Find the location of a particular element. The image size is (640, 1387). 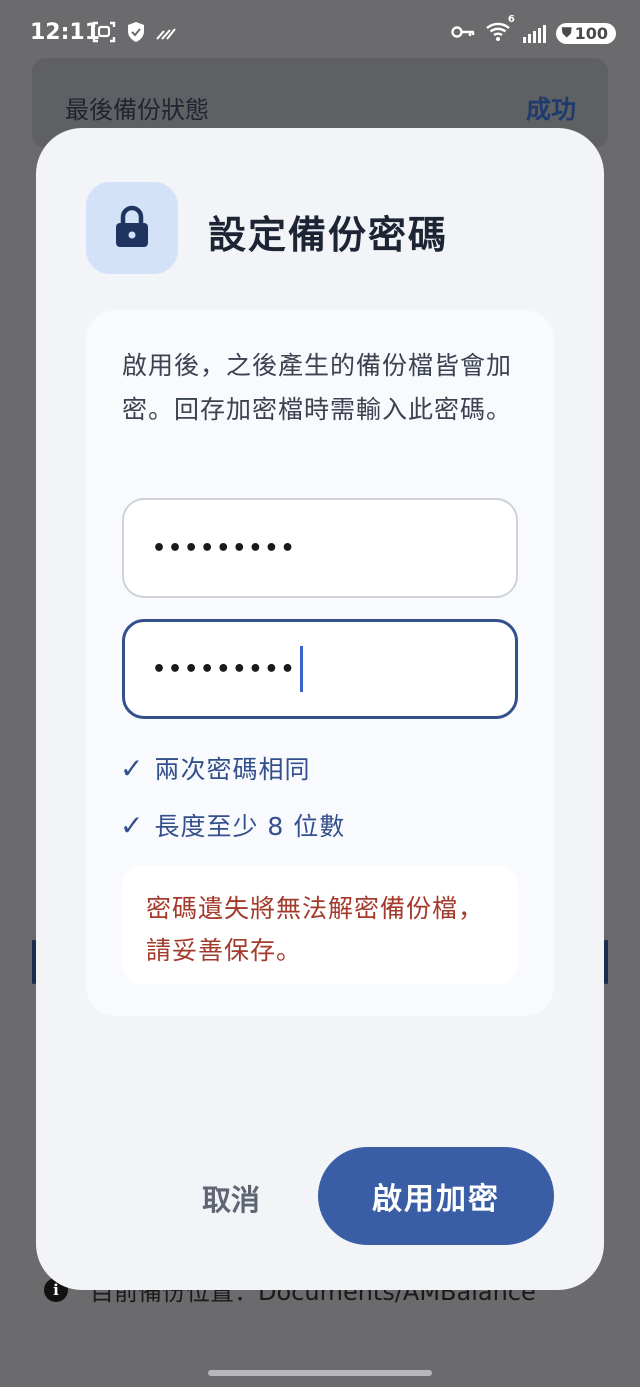

password-mask: ••••••••• is located at coordinates (224, 548).